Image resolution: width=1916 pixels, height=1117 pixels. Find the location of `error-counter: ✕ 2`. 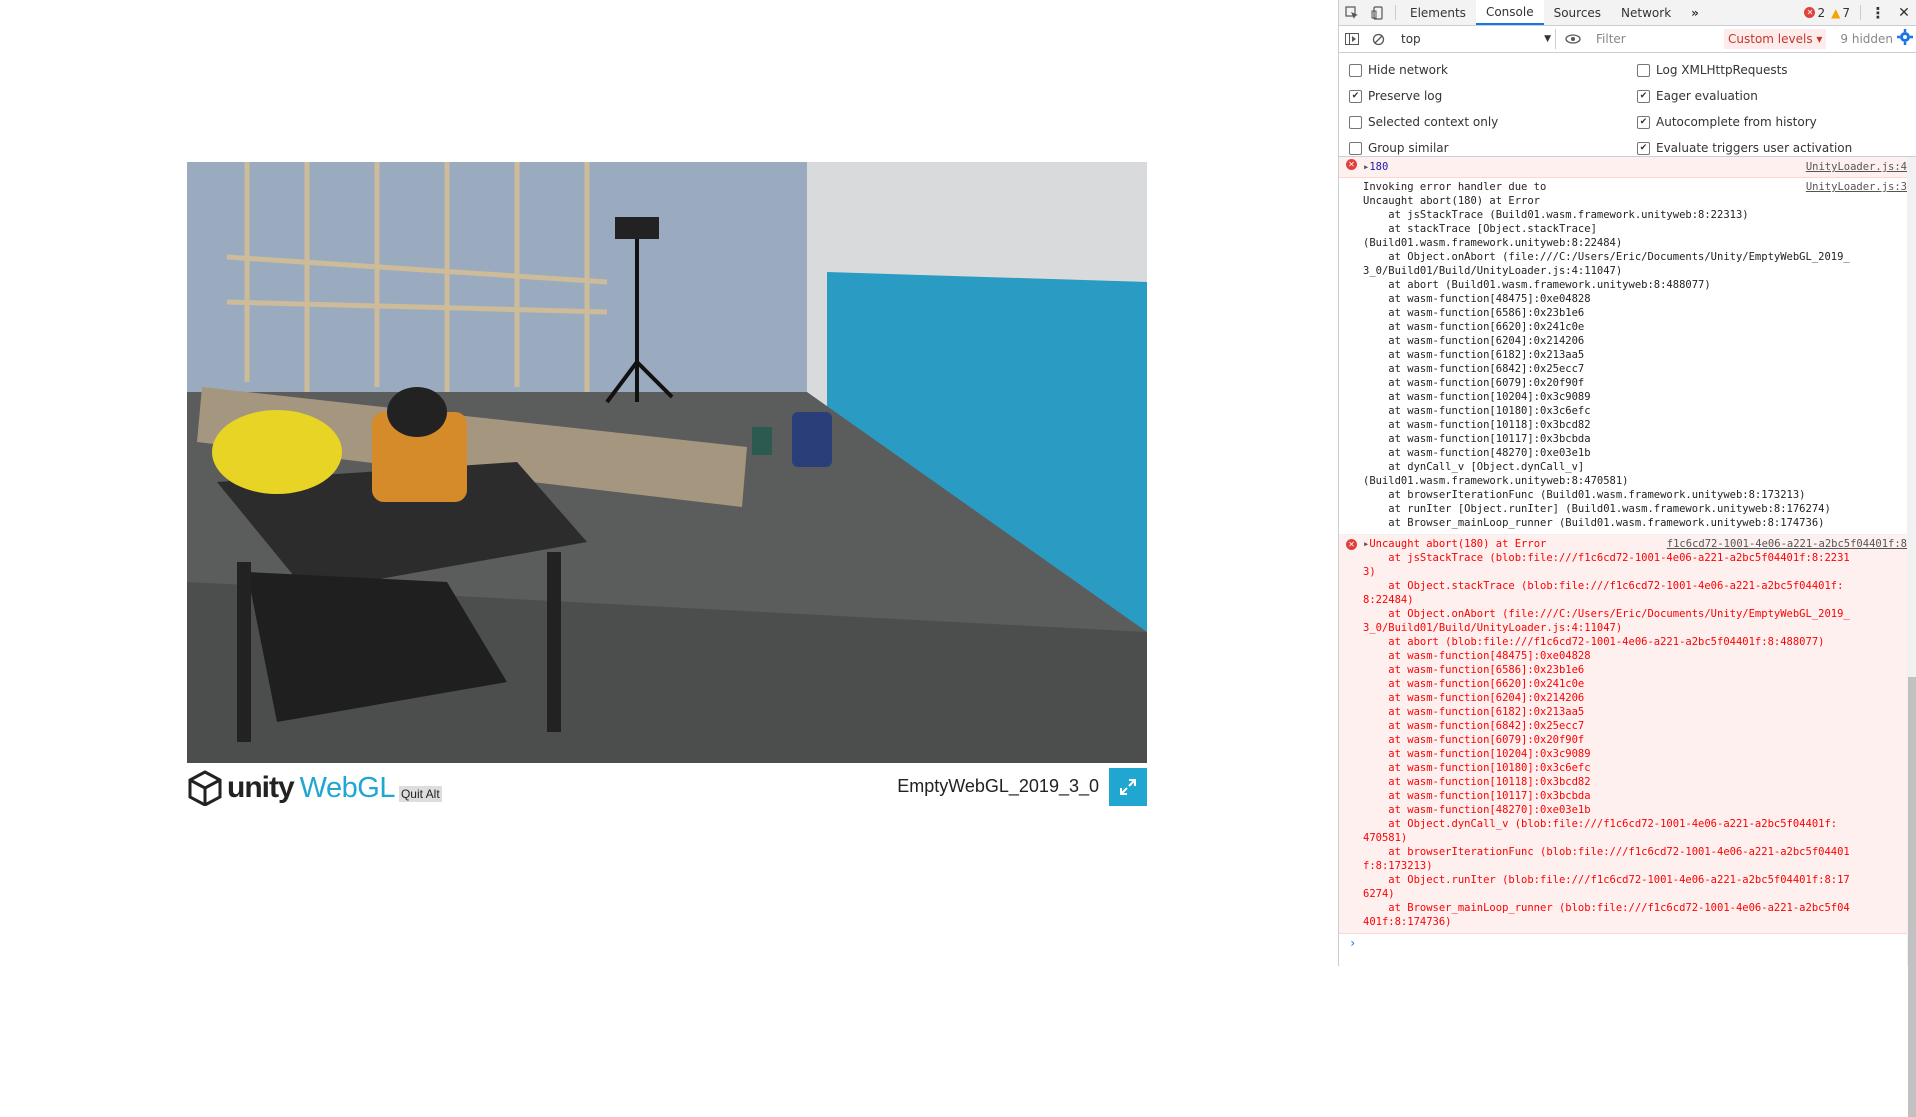

error-counter: ✕ 2 is located at coordinates (1814, 13).